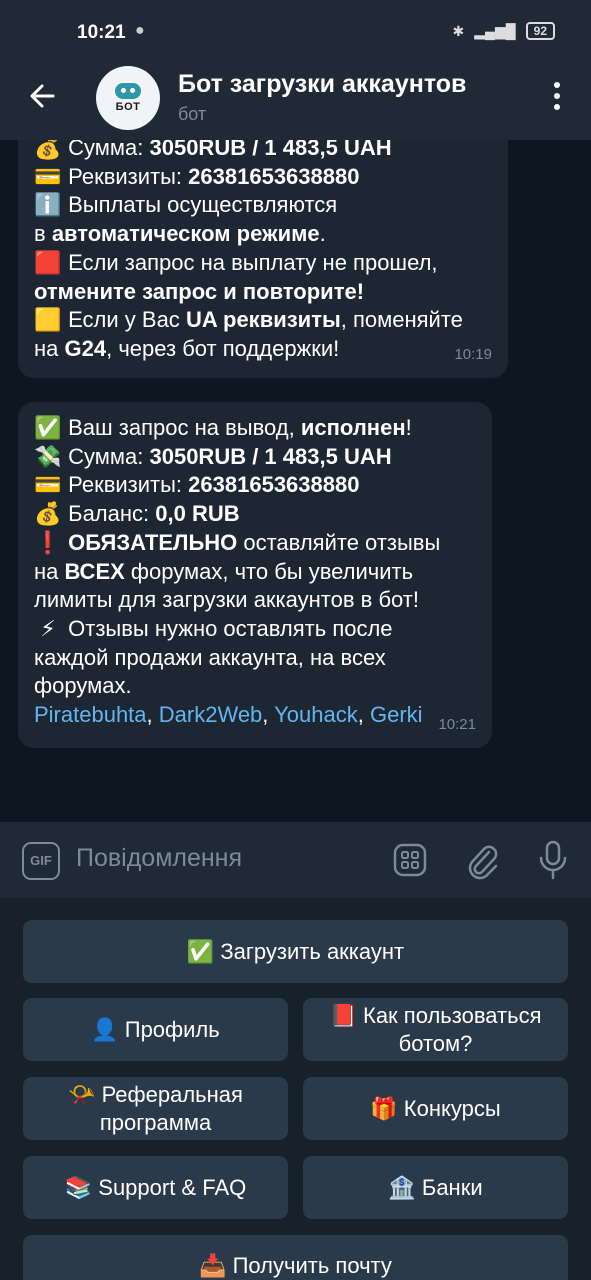 The height and width of the screenshot is (1280, 591). I want to click on how-to-use-button: 📕 Как пользоваться ботом?, so click(435, 1029).